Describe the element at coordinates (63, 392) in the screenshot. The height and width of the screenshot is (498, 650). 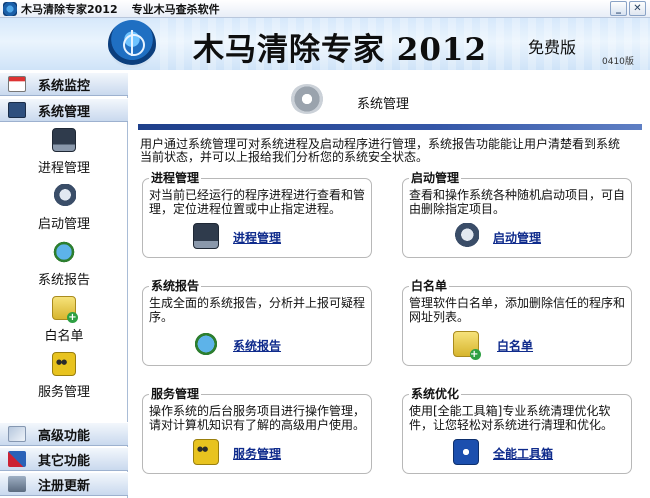
I see `sidebar-item-label: 服务管理` at that location.